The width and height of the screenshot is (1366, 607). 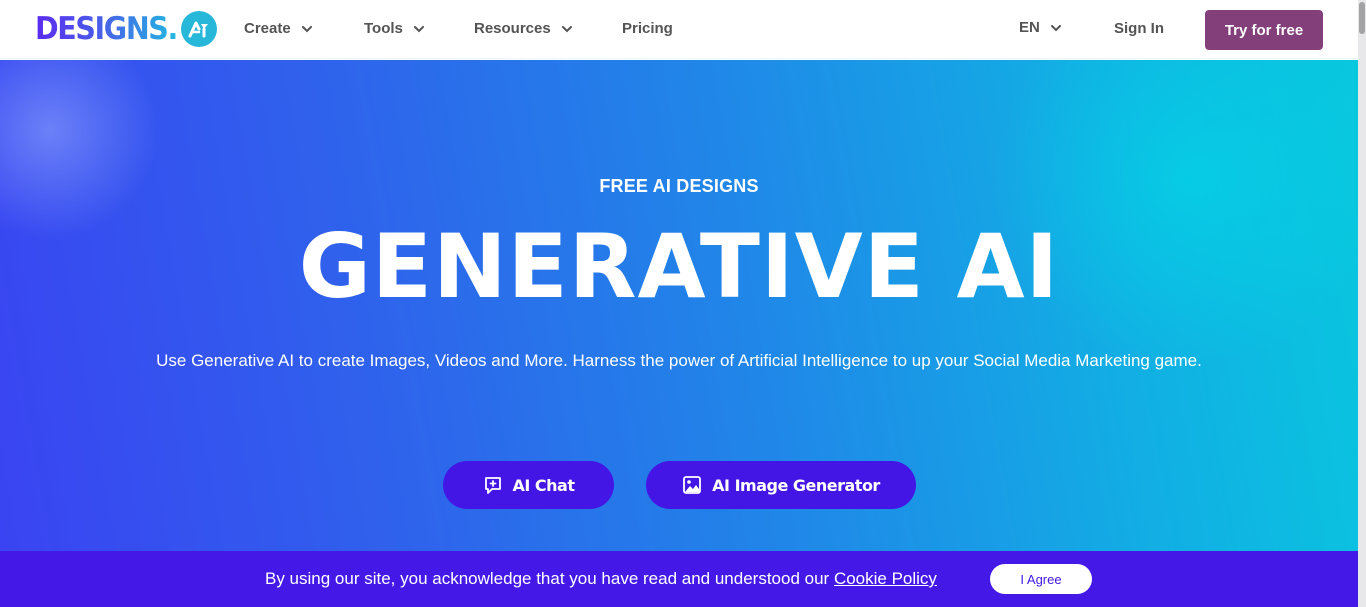 I want to click on hero-eyebrow: FREE AI DESIGNS, so click(x=679, y=186).